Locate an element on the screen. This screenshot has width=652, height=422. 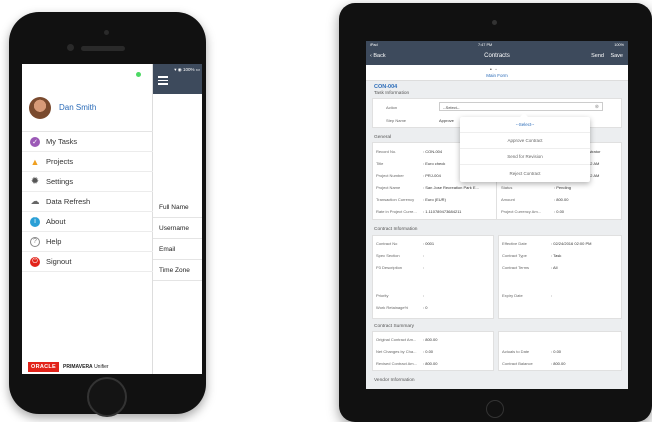
action-select: --Select-- ⊗ is located at coordinates (521, 106).